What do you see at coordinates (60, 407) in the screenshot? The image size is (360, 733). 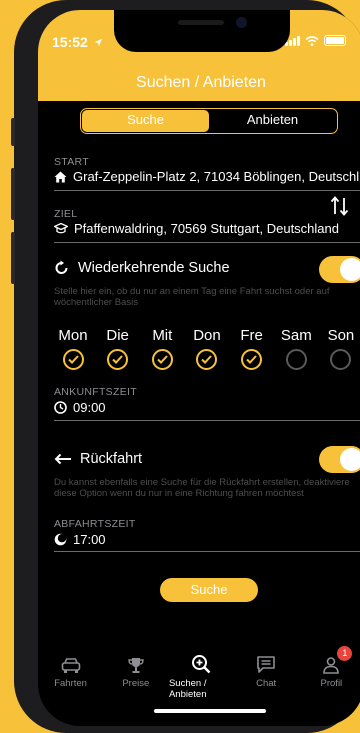 I see `clock-icon` at bounding box center [60, 407].